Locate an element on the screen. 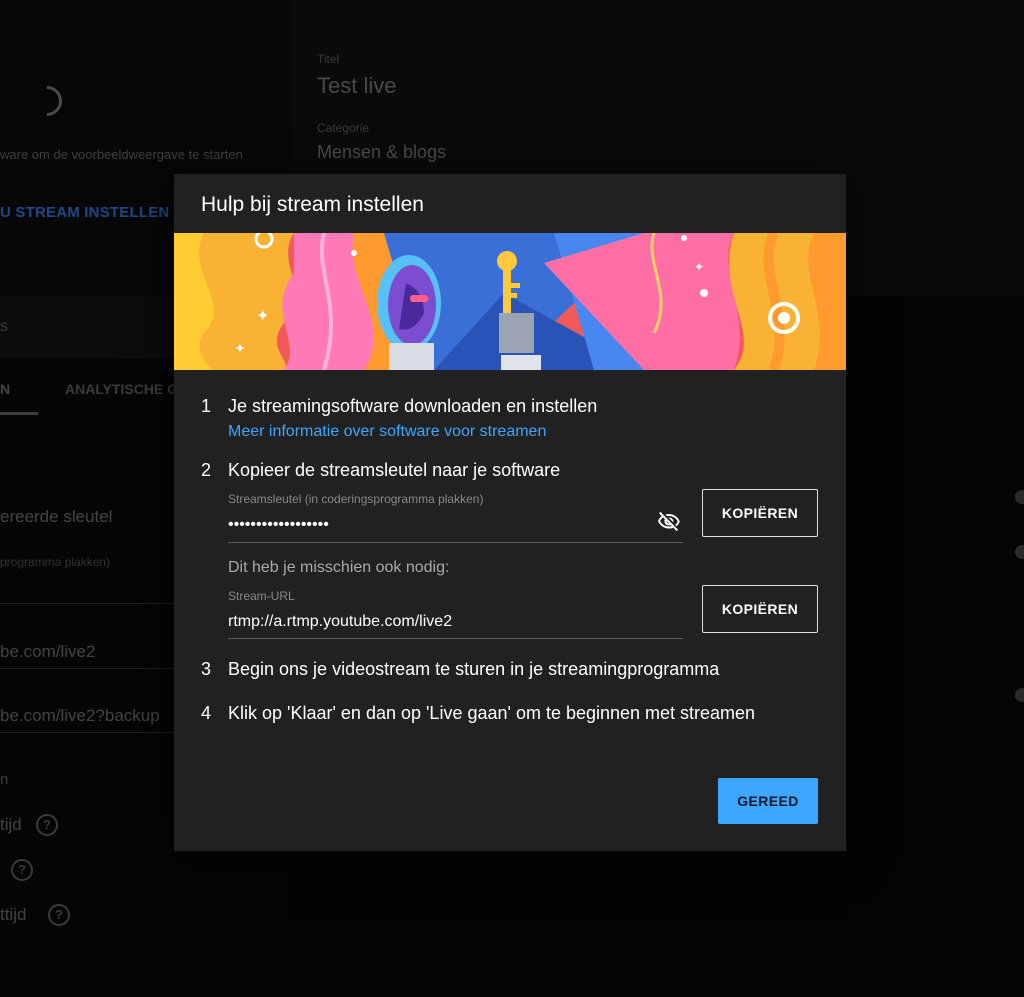 The image size is (1024, 997). stream-key-hint: programma plakken) is located at coordinates (55, 562).